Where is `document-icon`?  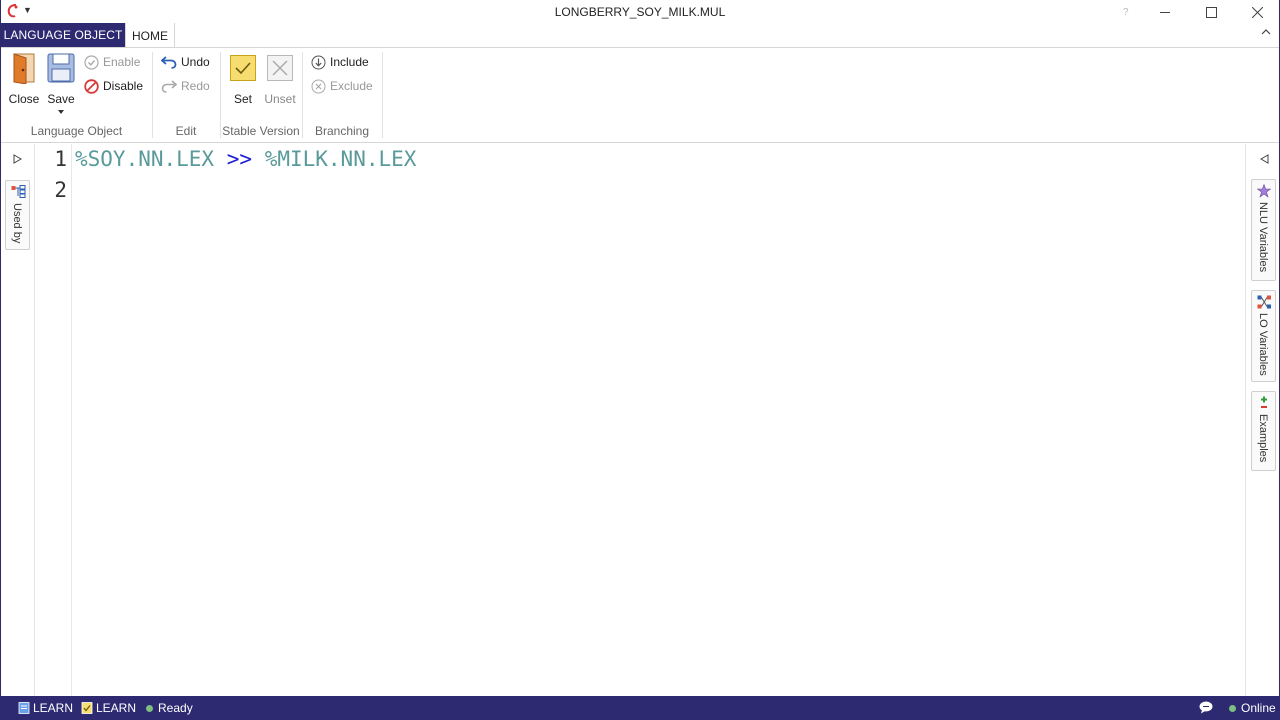 document-icon is located at coordinates (24, 708).